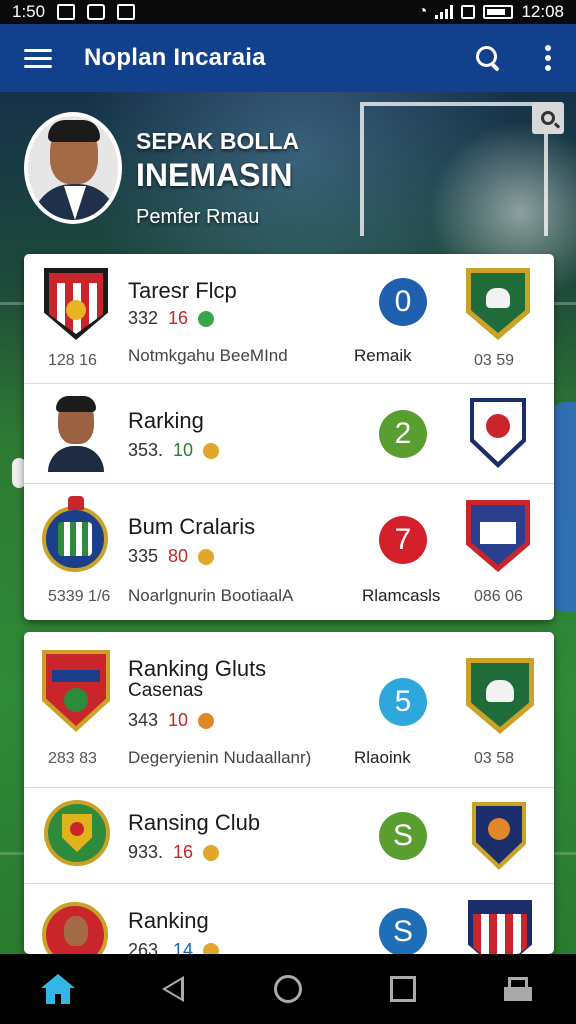  What do you see at coordinates (518, 989) in the screenshot?
I see `share-icon` at bounding box center [518, 989].